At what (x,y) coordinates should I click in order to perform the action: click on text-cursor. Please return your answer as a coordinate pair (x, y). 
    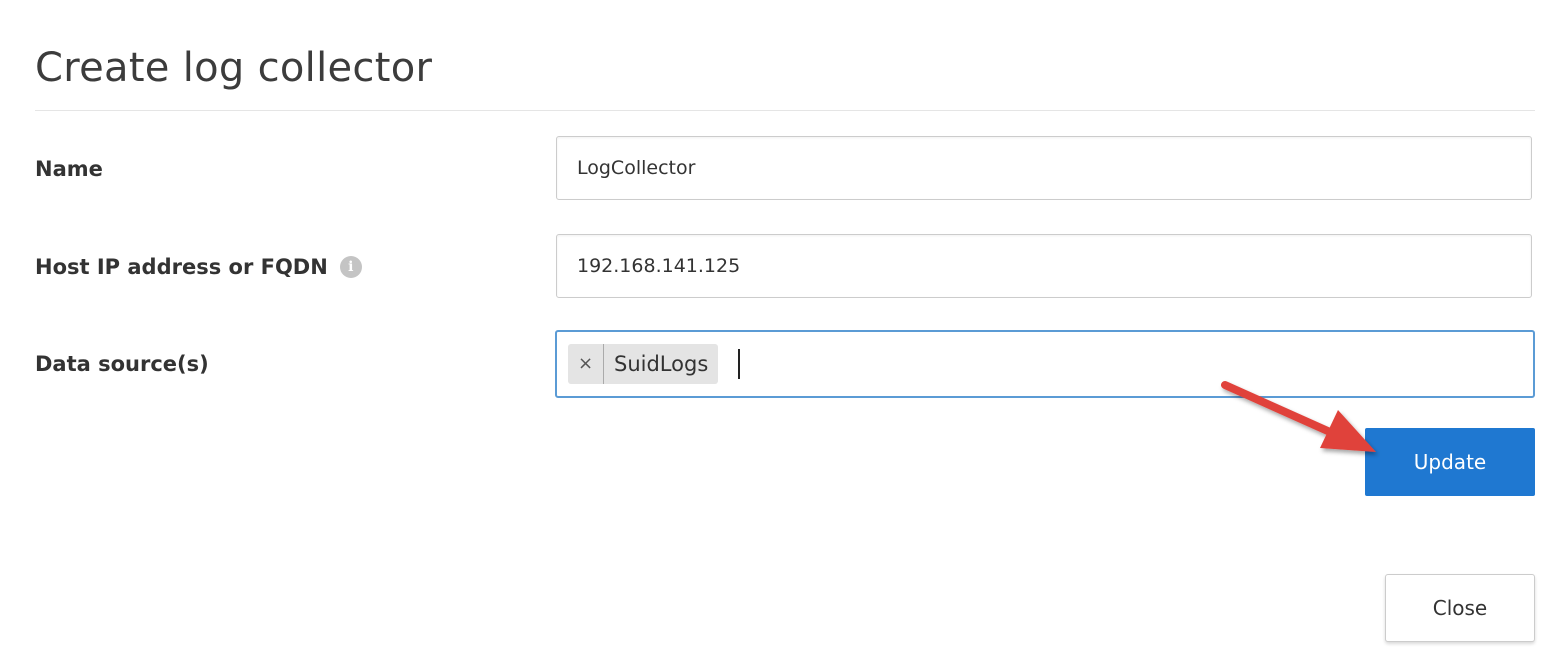
    Looking at the image, I should click on (739, 364).